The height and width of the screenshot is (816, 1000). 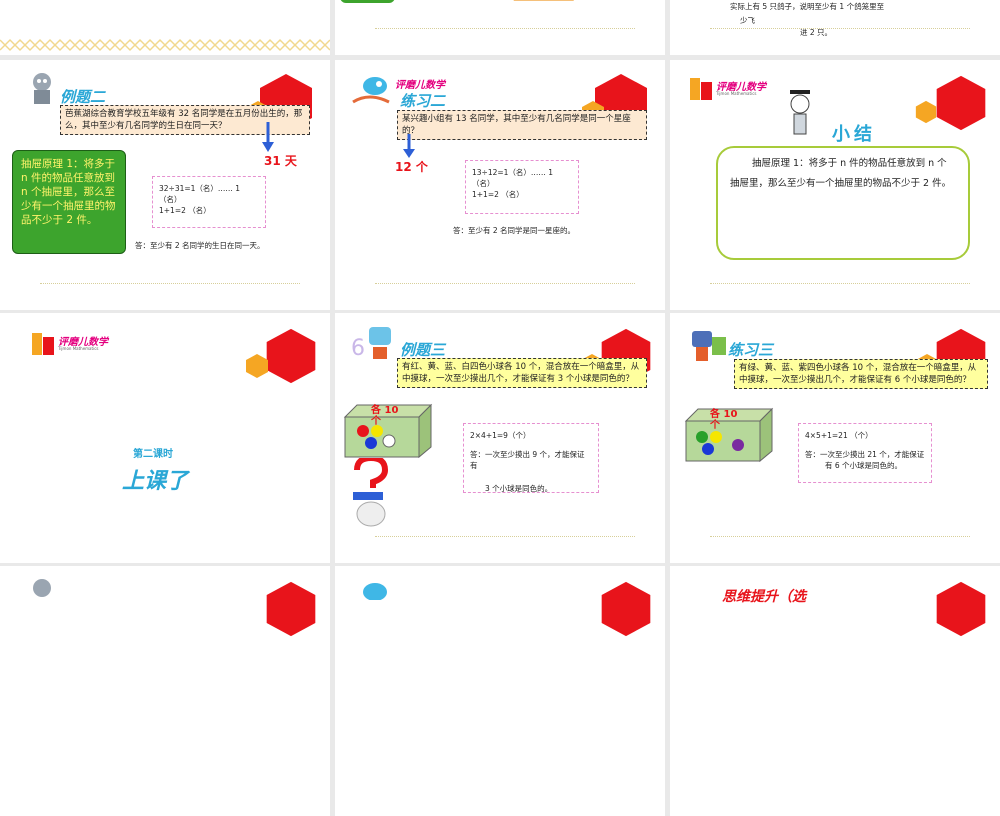 What do you see at coordinates (153, 454) in the screenshot?
I see `lesson-subtitle: 第二课时` at bounding box center [153, 454].